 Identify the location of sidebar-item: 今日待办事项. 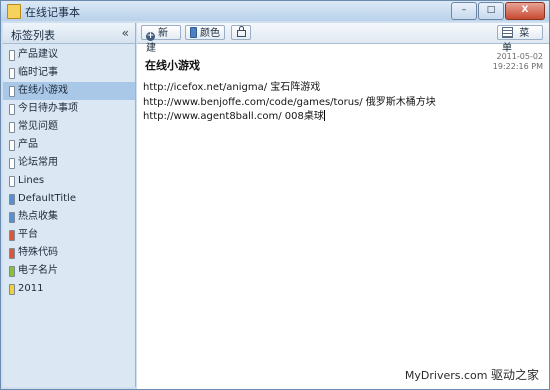
(69, 109).